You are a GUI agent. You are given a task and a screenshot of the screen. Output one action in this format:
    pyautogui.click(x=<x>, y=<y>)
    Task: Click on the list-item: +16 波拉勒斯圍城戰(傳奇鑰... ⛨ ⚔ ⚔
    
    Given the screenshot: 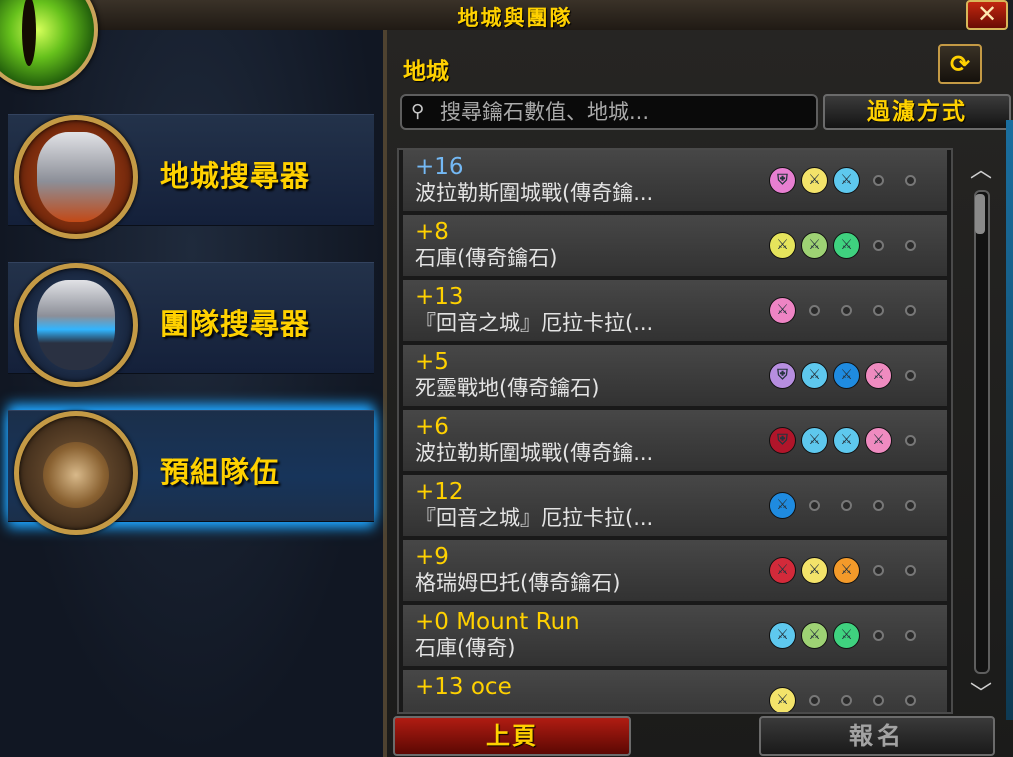 What is the action you would take?
    pyautogui.click(x=675, y=180)
    